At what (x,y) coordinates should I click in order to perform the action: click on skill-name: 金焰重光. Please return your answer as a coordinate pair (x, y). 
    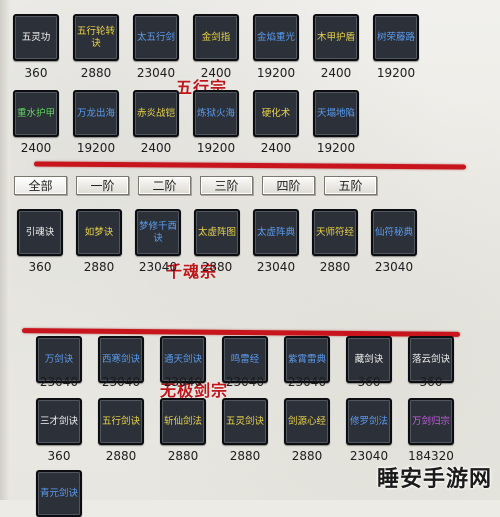
    Looking at the image, I should click on (275, 37).